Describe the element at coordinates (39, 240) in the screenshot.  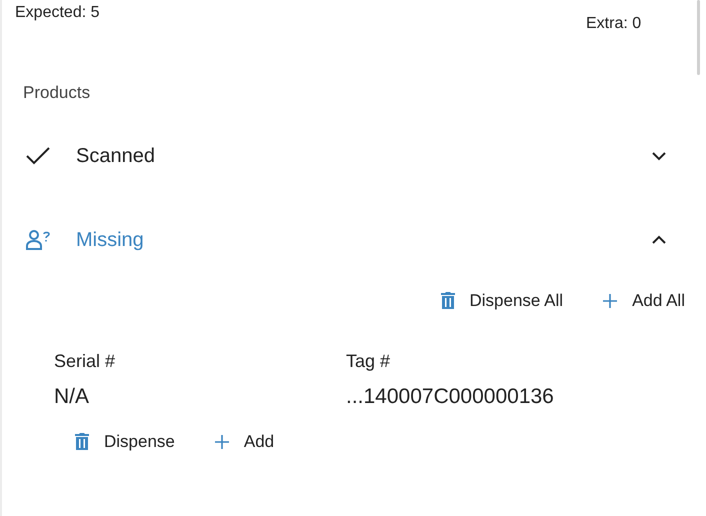
I see `person-question-icon` at that location.